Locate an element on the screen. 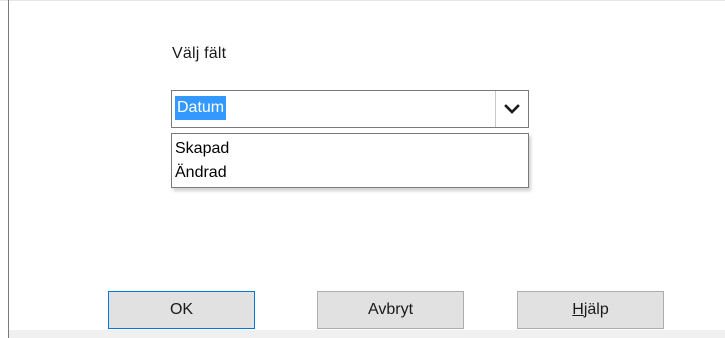 This screenshot has width=725, height=338. help-button-label-rest: jälp is located at coordinates (596, 309).